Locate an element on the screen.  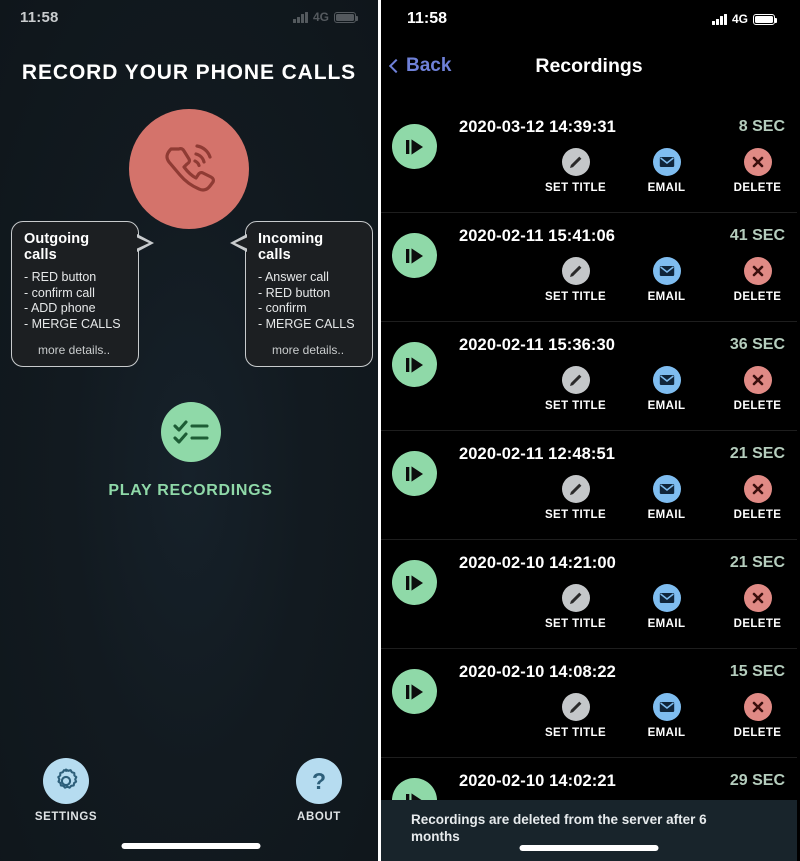
about-button: ? ABOUT is located at coordinates (319, 790).